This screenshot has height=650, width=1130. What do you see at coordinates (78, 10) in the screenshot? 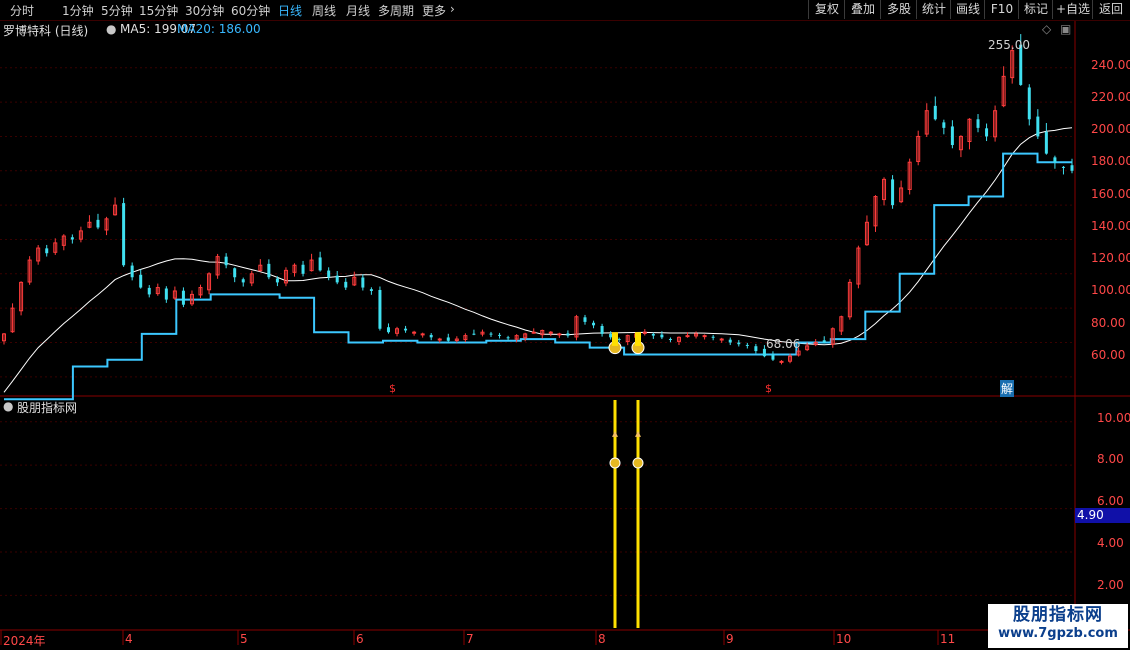
I see `tab-1min: 1分钟` at bounding box center [78, 10].